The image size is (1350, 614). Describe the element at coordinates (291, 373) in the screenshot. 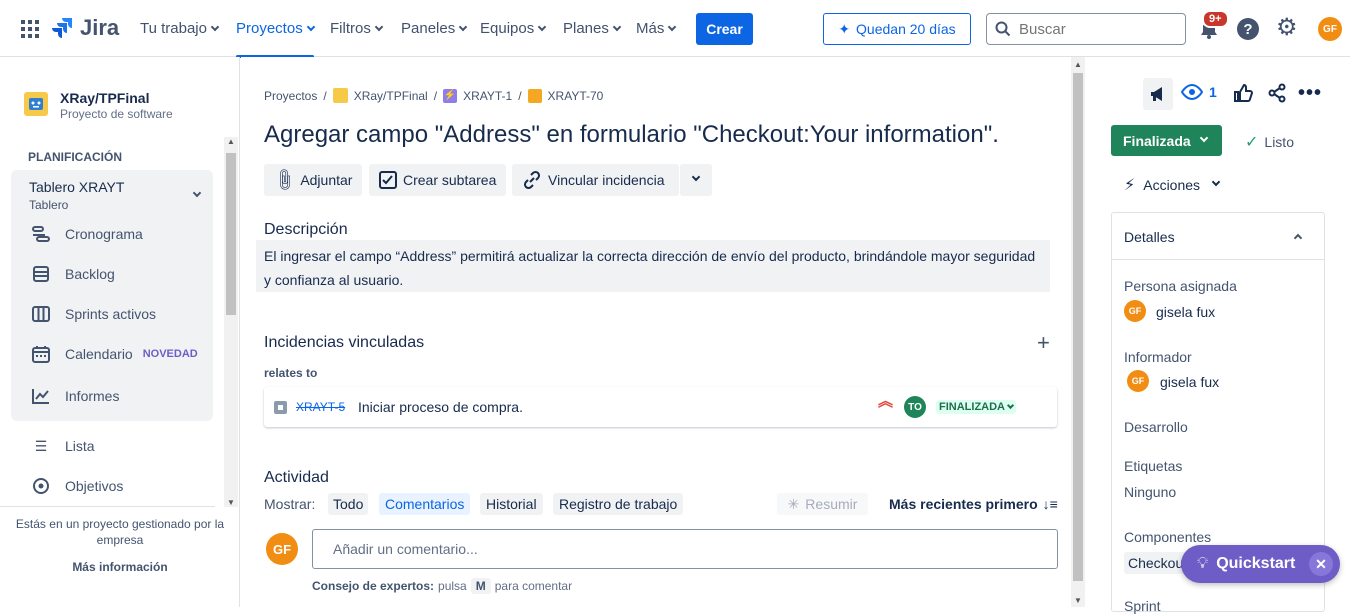

I see `relation-type: relates to` at that location.